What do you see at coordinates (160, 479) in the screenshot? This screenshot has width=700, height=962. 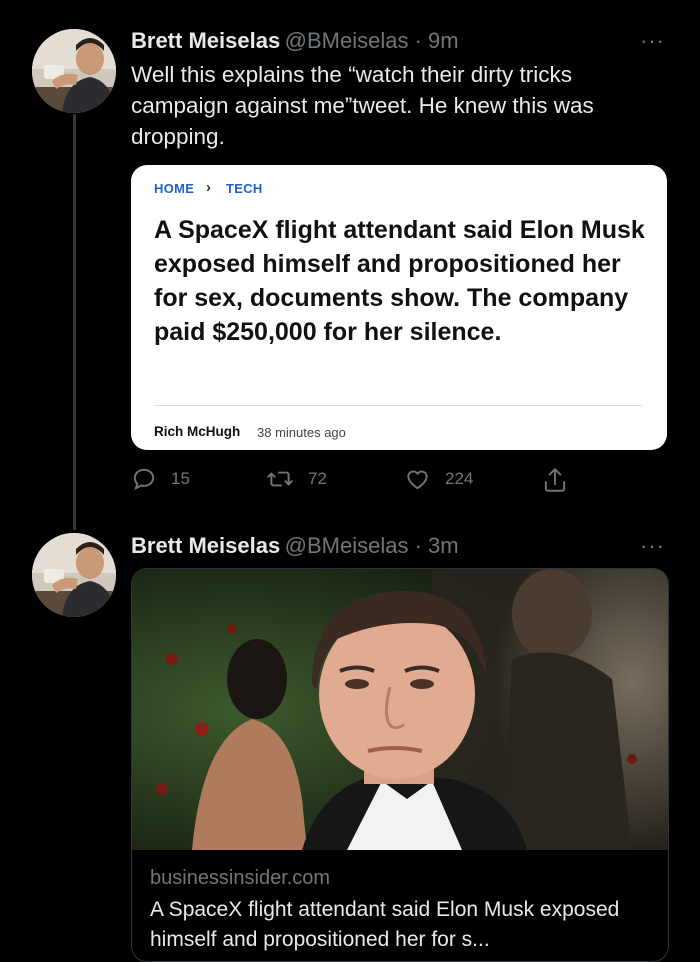 I see `reply-button: 15` at bounding box center [160, 479].